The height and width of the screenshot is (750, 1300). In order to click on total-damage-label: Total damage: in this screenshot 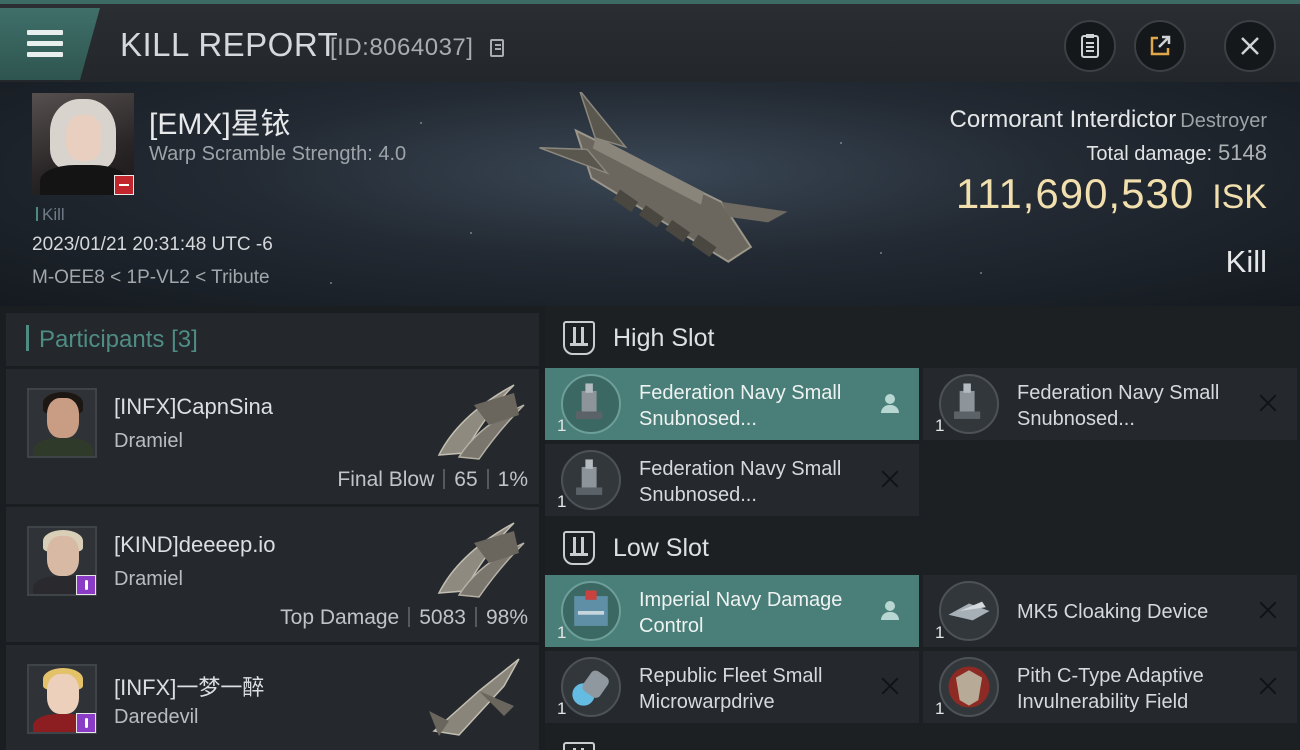, I will do `click(1149, 154)`.